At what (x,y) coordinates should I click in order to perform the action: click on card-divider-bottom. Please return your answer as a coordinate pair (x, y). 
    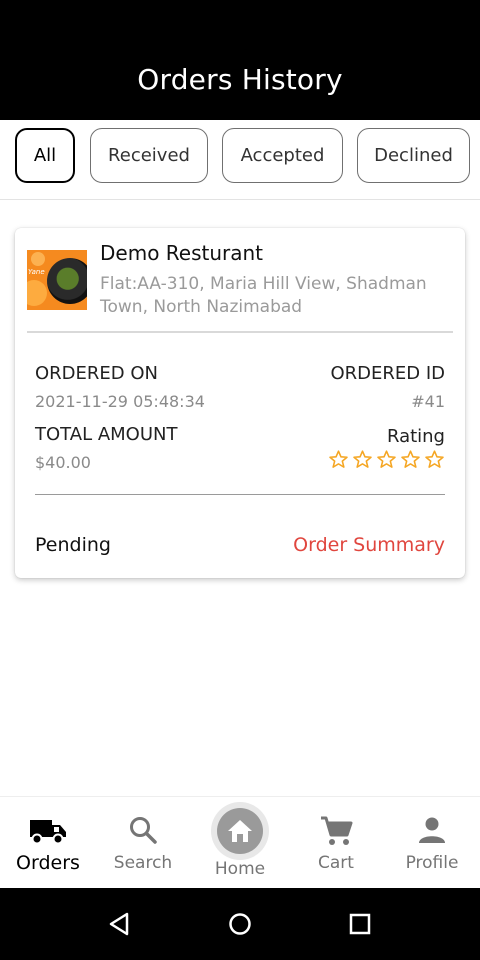
    Looking at the image, I should click on (240, 494).